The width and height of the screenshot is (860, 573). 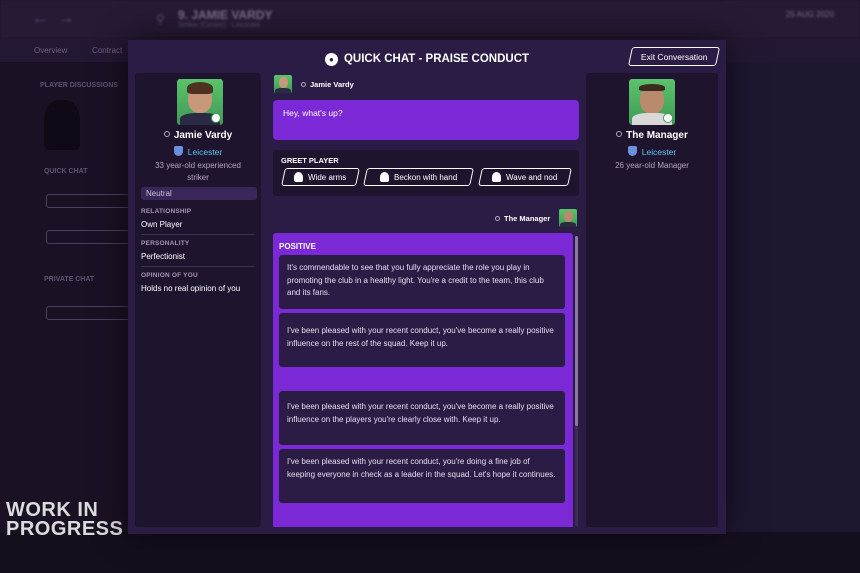 I want to click on manager-description: 26 year-old Manager, so click(x=652, y=165).